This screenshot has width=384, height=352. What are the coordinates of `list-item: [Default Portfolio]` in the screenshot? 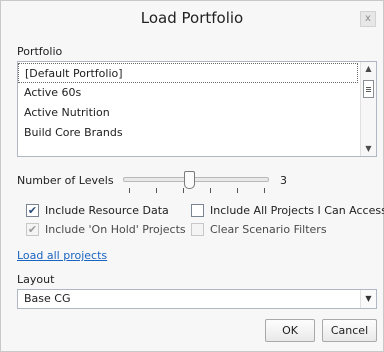 It's located at (188, 73).